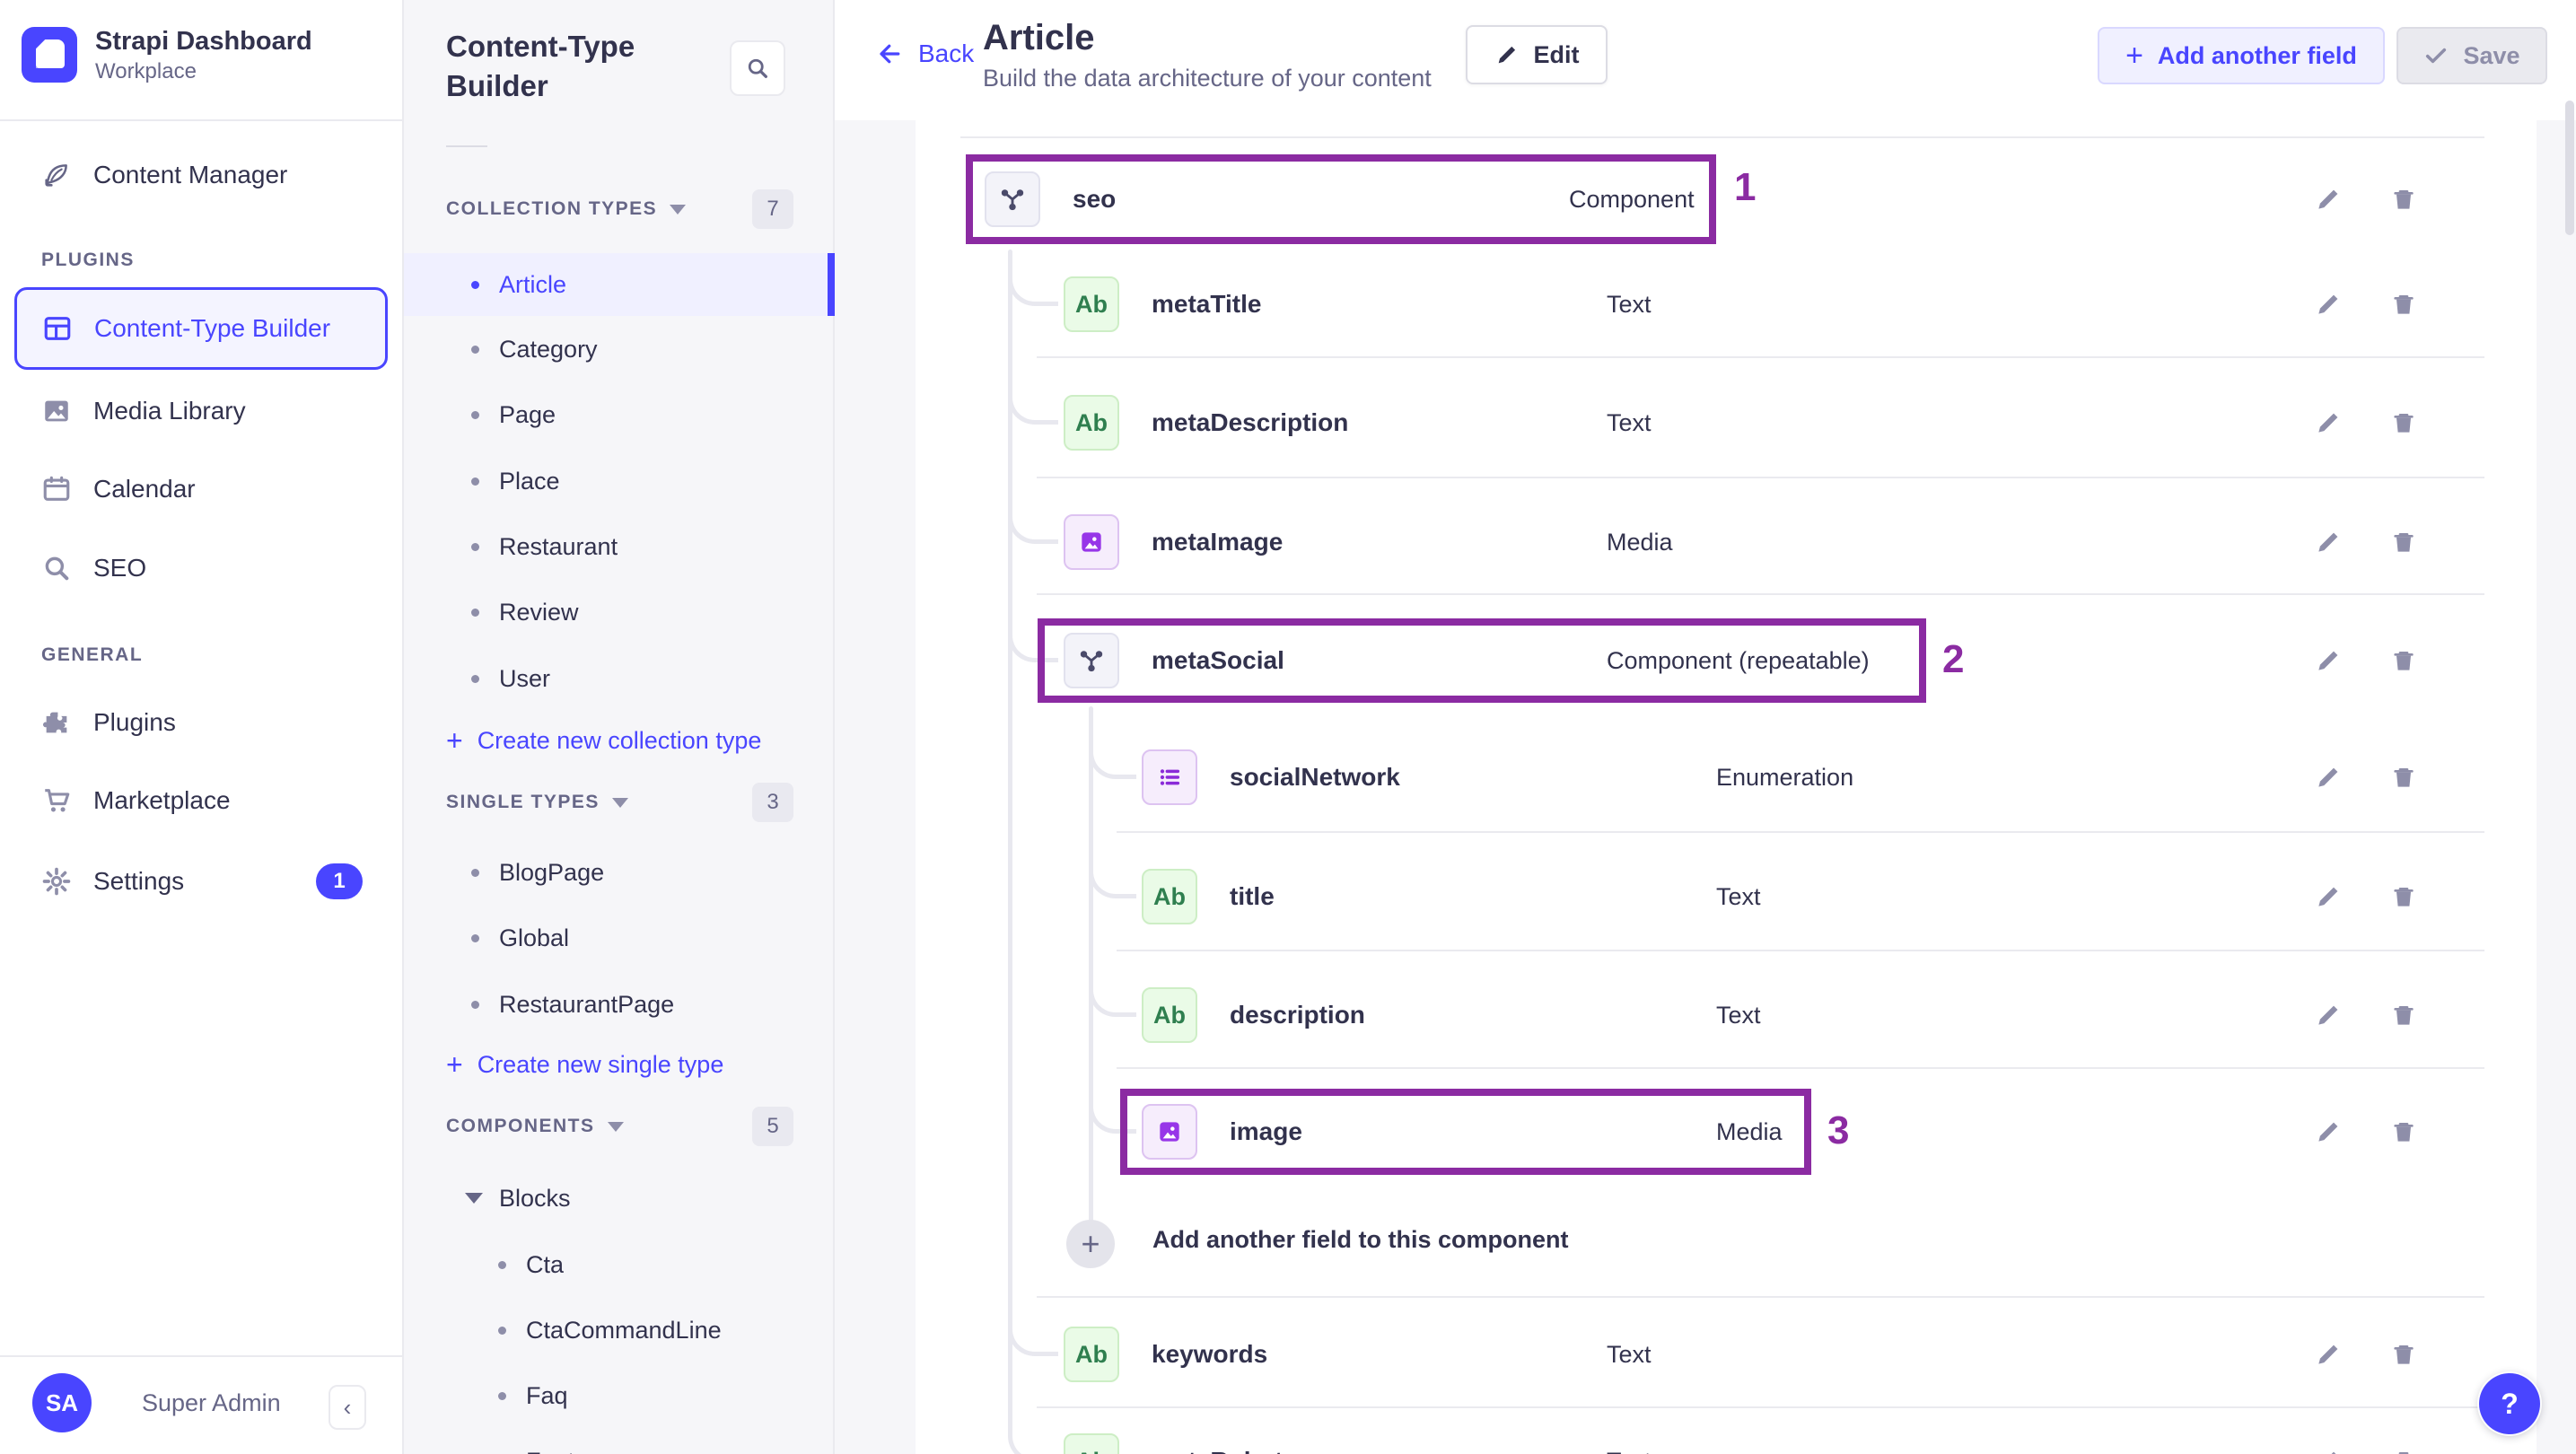 The height and width of the screenshot is (1454, 2576). What do you see at coordinates (201, 328) in the screenshot?
I see `sidebar-item-content-type-builder: Content-Type Builder` at bounding box center [201, 328].